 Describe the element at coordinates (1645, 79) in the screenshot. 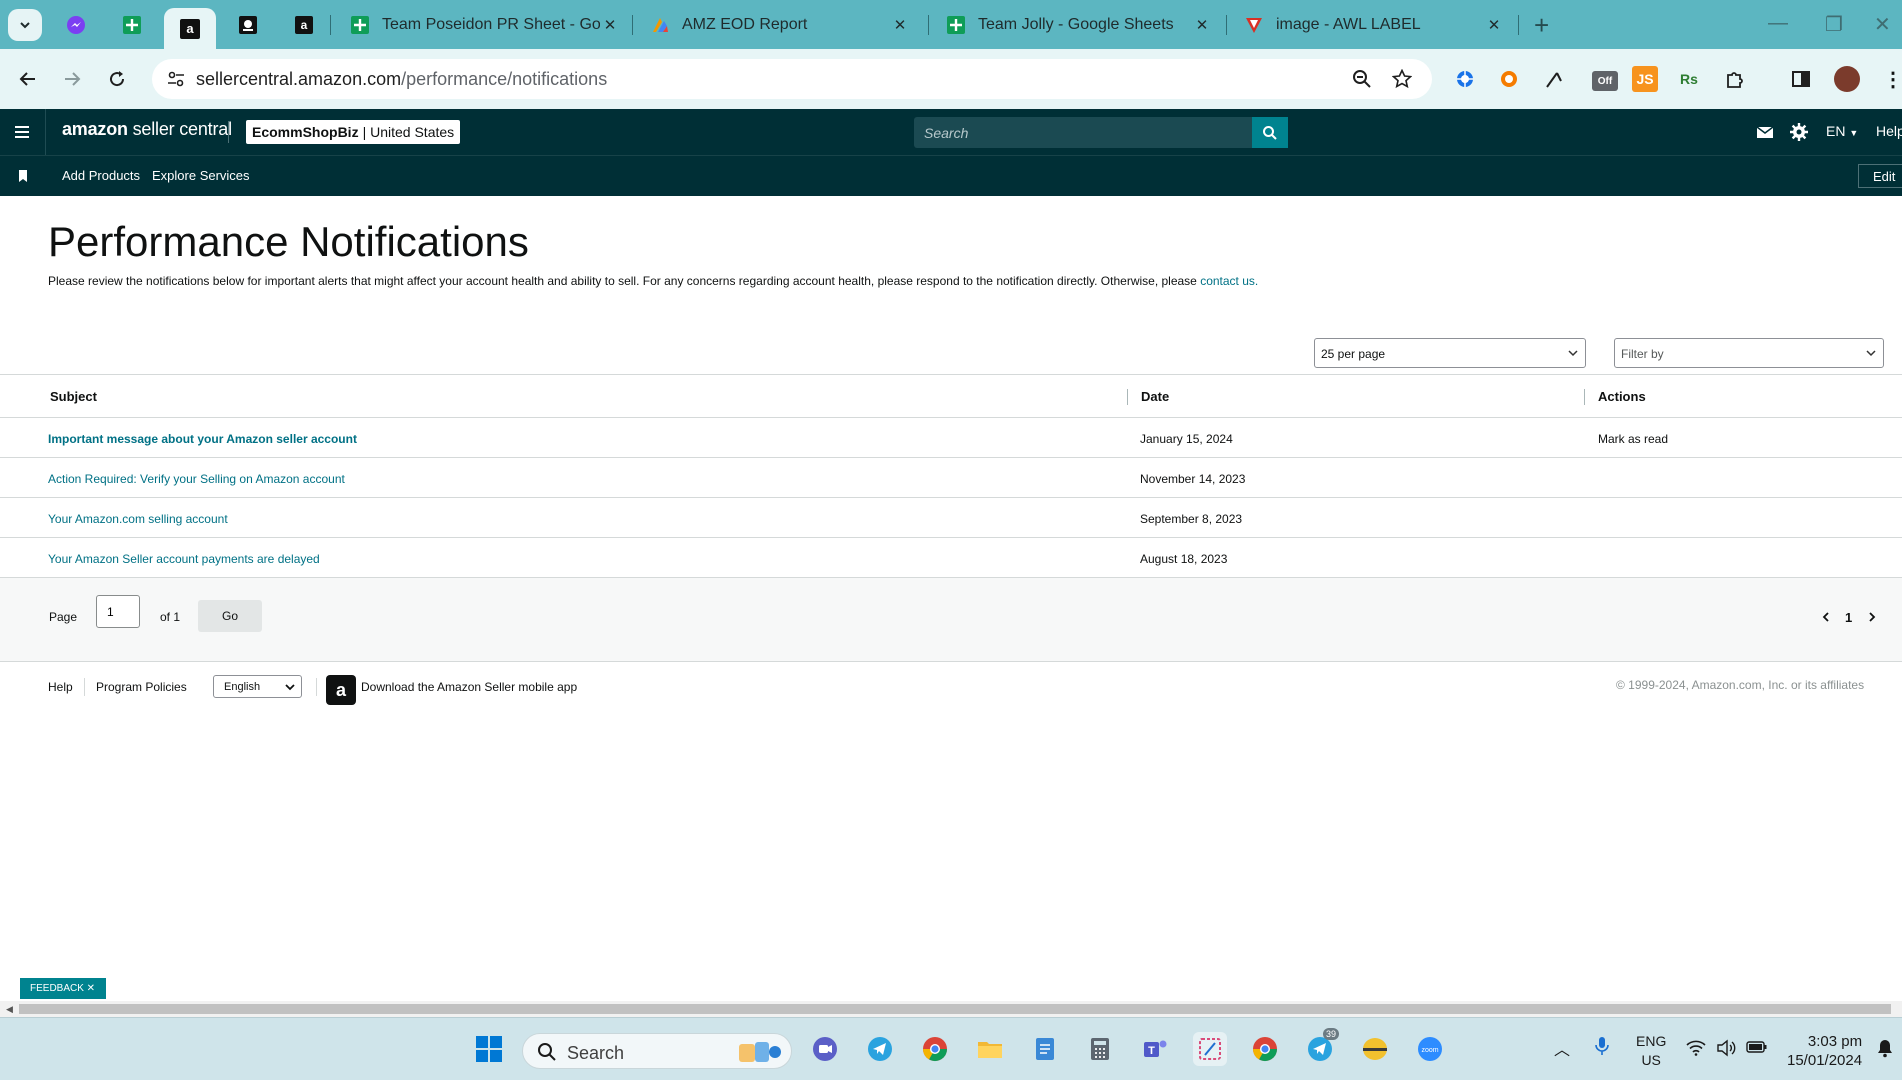

I see `extension-js: JS` at that location.